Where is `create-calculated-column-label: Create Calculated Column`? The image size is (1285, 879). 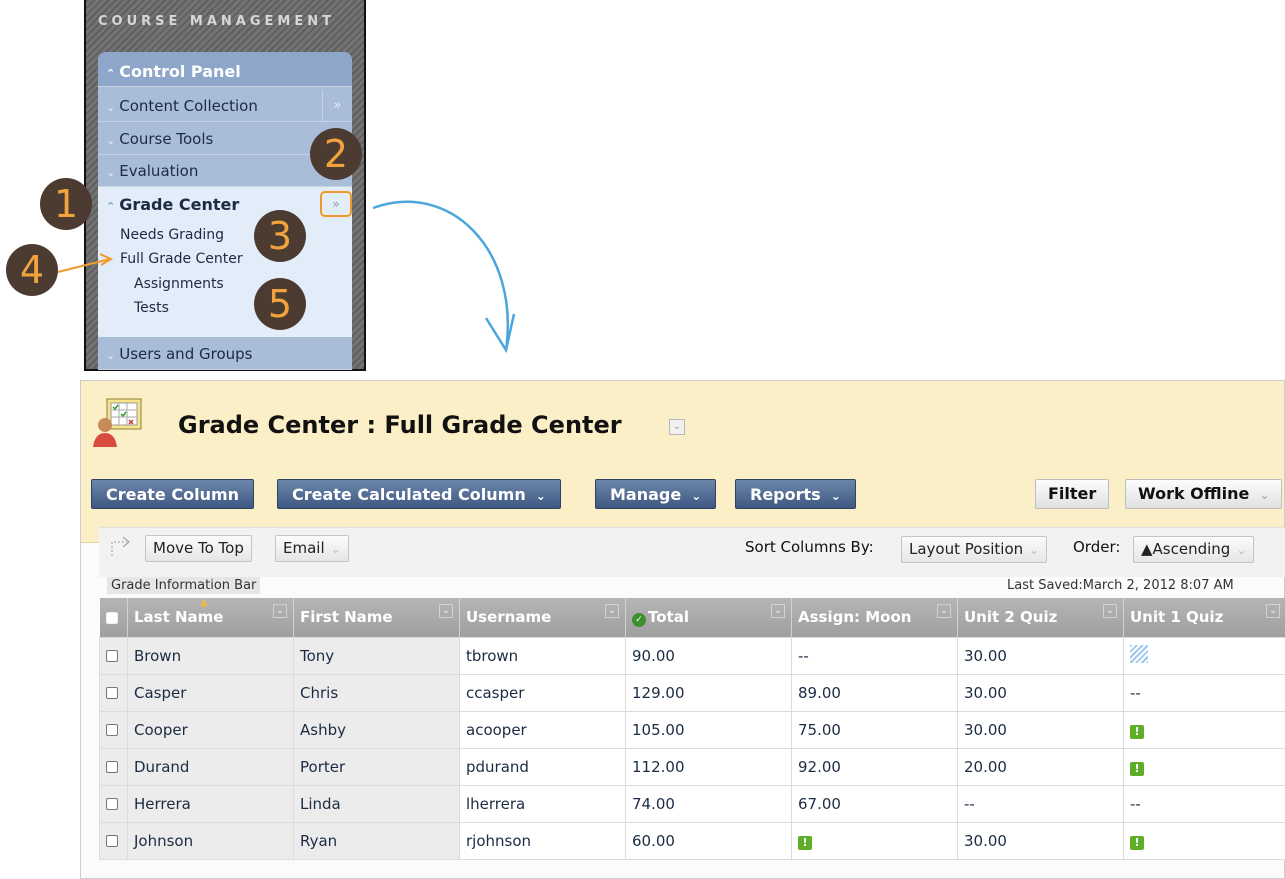 create-calculated-column-label: Create Calculated Column is located at coordinates (409, 494).